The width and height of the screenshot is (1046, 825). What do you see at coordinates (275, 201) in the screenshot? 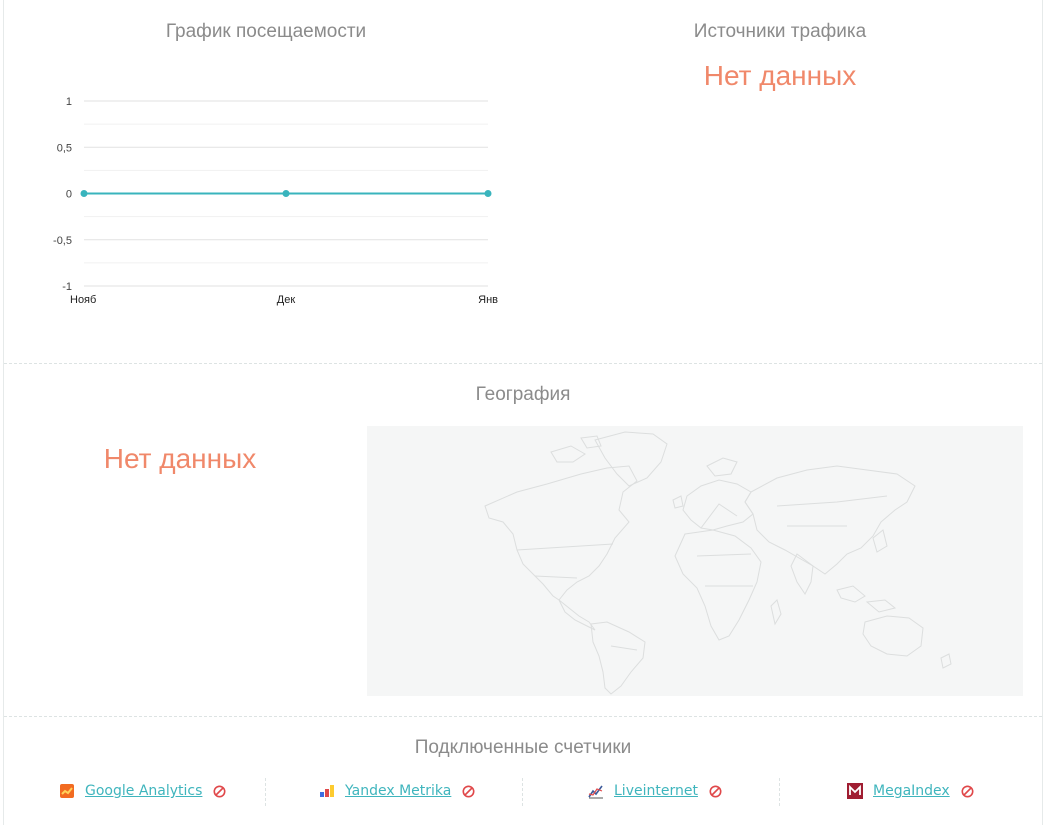
I see `visits-chart: 1 0,5 0 -0,5 -1Нояб Дек Янв` at bounding box center [275, 201].